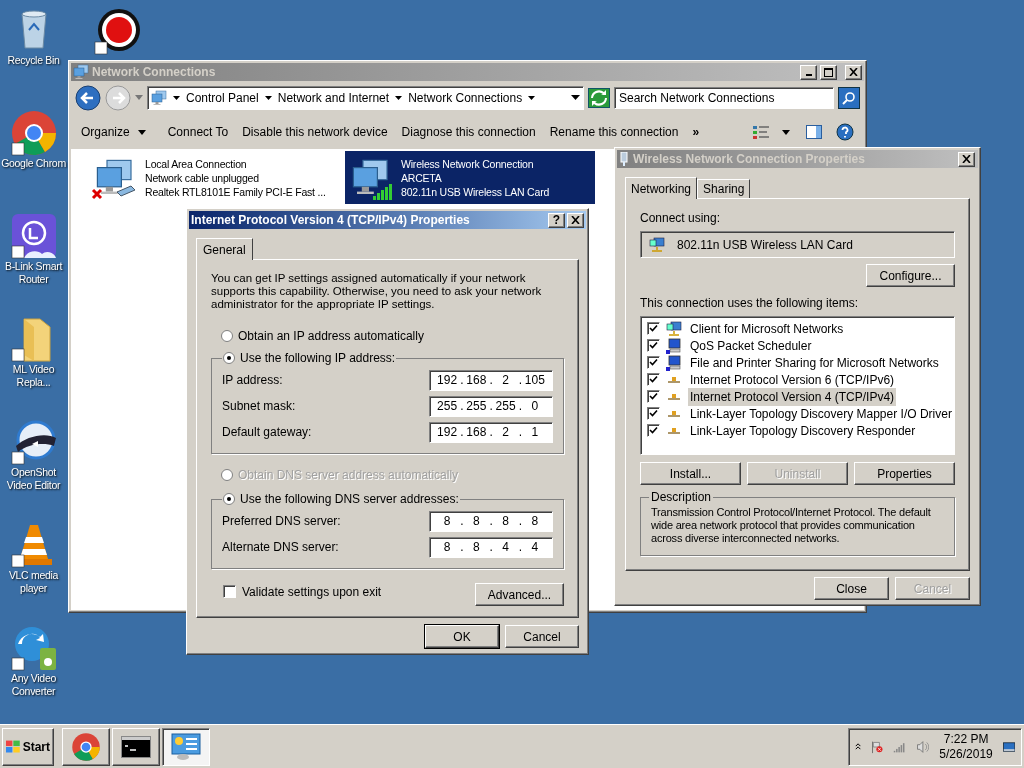 This screenshot has width=1024, height=768. Describe the element at coordinates (33, 479) in the screenshot. I see `desktop-icon-label: OpenShot Video Editor` at that location.